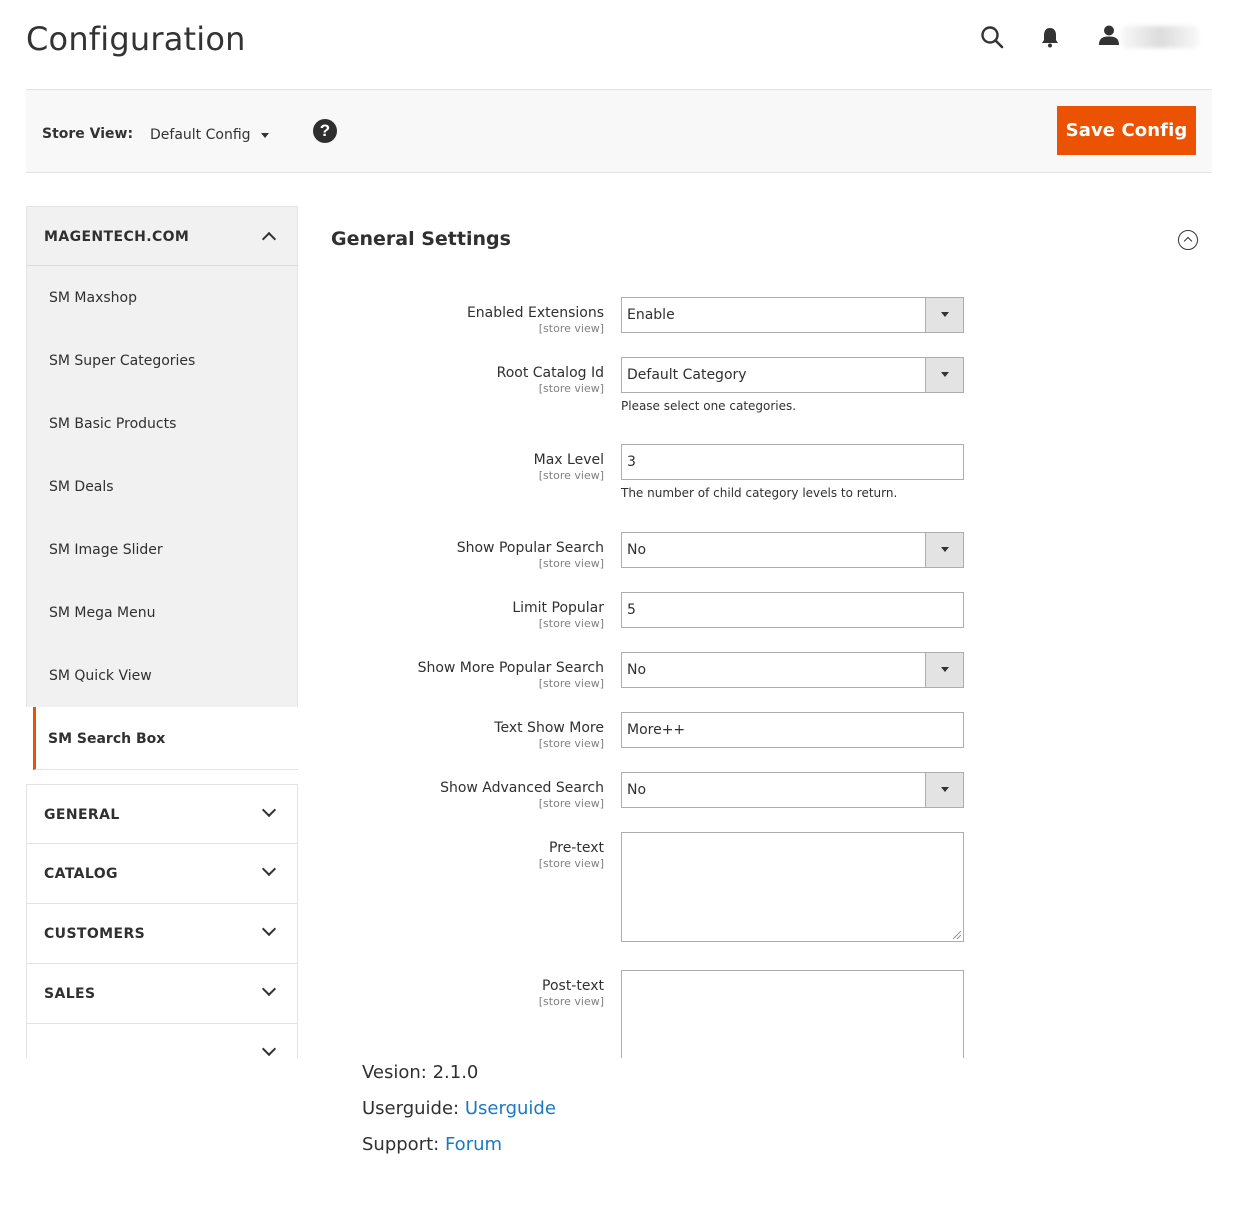 This screenshot has width=1233, height=1230. I want to click on field-label: Show Popular Search [store view], so click(530, 555).